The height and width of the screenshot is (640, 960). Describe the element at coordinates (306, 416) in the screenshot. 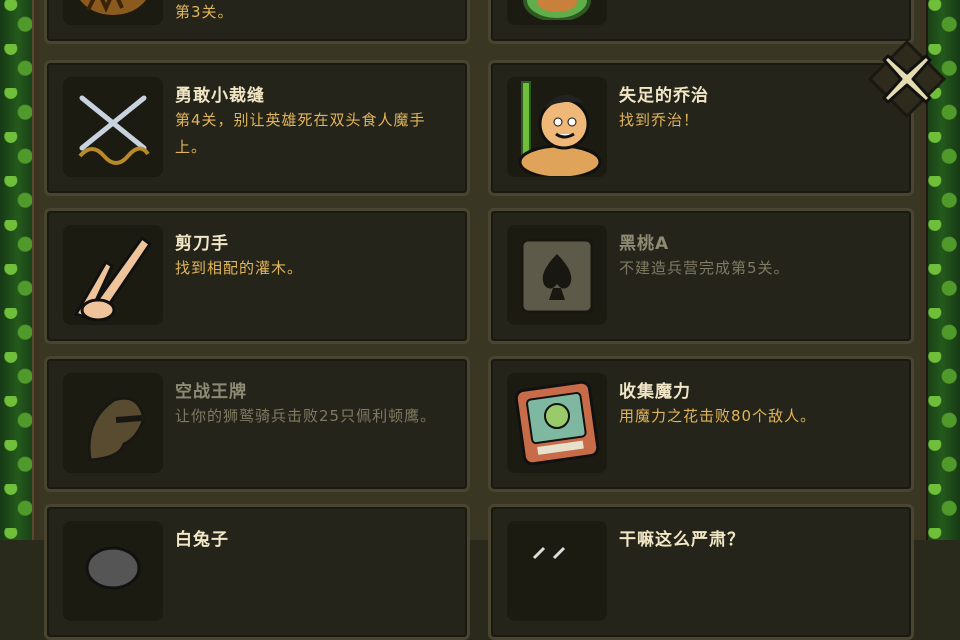

I see `achievement-desc: 让你的狮鹫骑兵击败25只佩利顿鹰。` at that location.